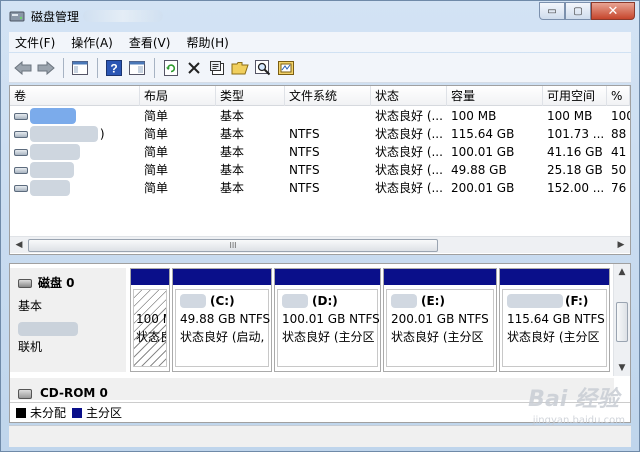  What do you see at coordinates (621, 245) in the screenshot?
I see `scroll-right-icon: ▶` at bounding box center [621, 245].